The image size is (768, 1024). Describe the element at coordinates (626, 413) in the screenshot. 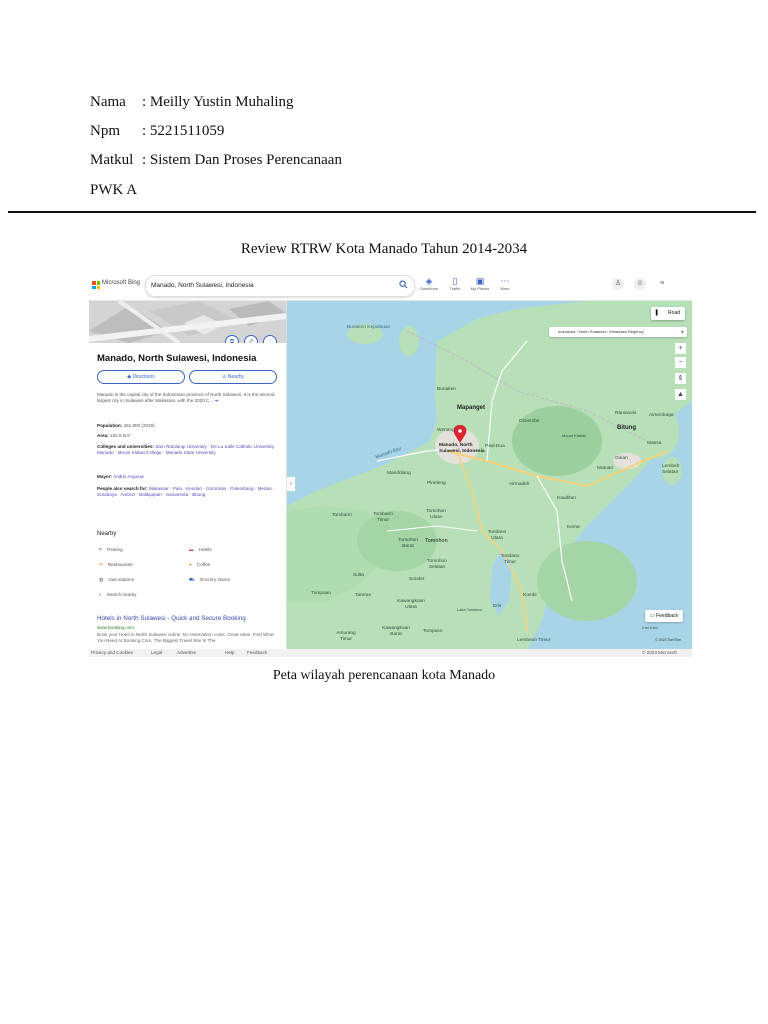

I see `label-ranowulu: Ranowulu` at that location.